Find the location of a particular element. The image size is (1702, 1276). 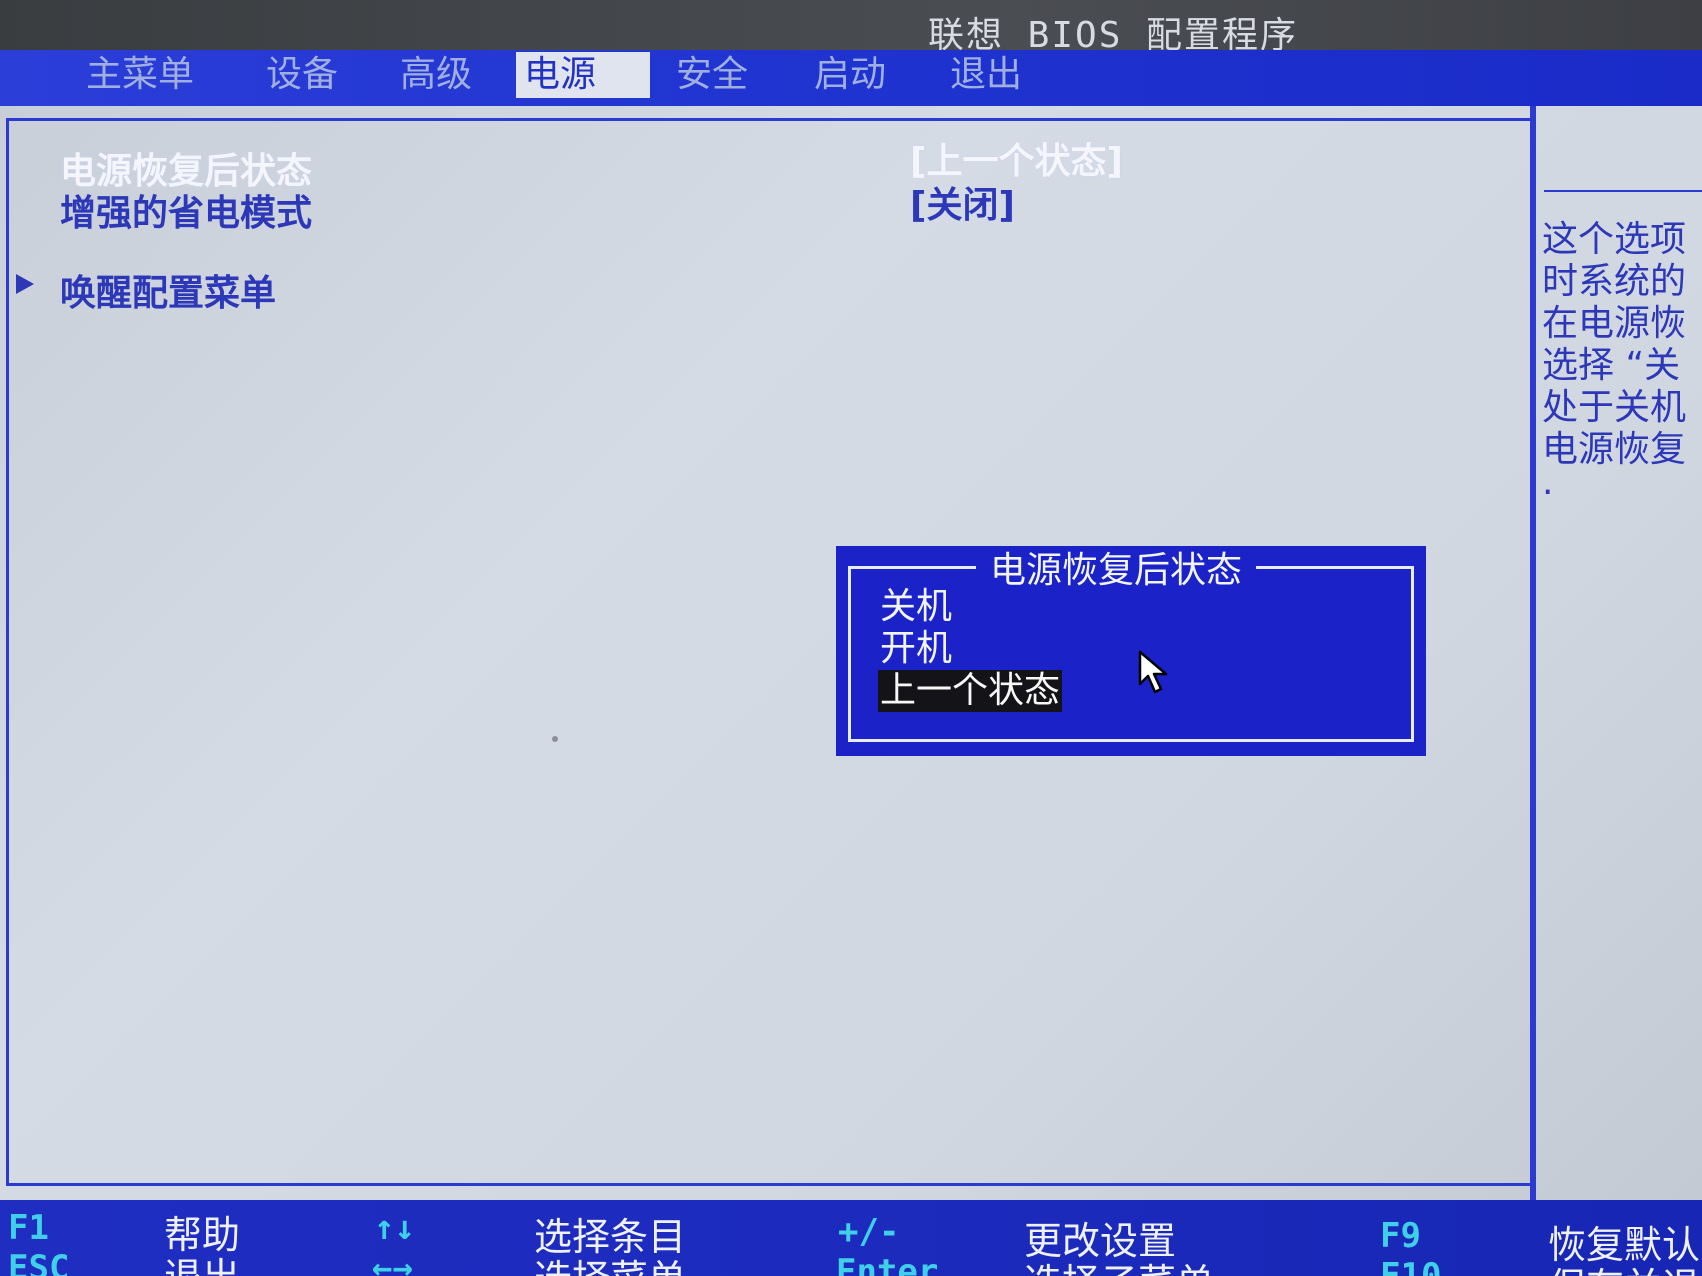

key-f1: F1 is located at coordinates (28, 1228).